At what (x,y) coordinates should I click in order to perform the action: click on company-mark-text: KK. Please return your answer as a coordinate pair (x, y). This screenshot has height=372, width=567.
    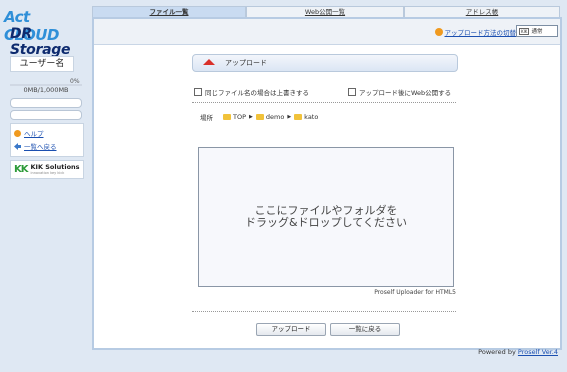
    Looking at the image, I should click on (21, 169).